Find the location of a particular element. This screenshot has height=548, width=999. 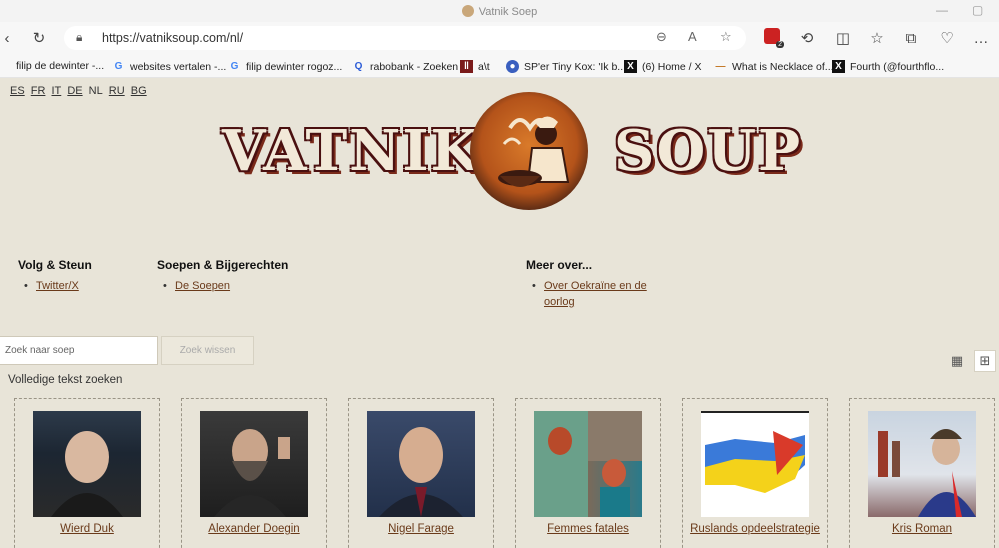

extension-icon: ⟲ is located at coordinates (807, 38).